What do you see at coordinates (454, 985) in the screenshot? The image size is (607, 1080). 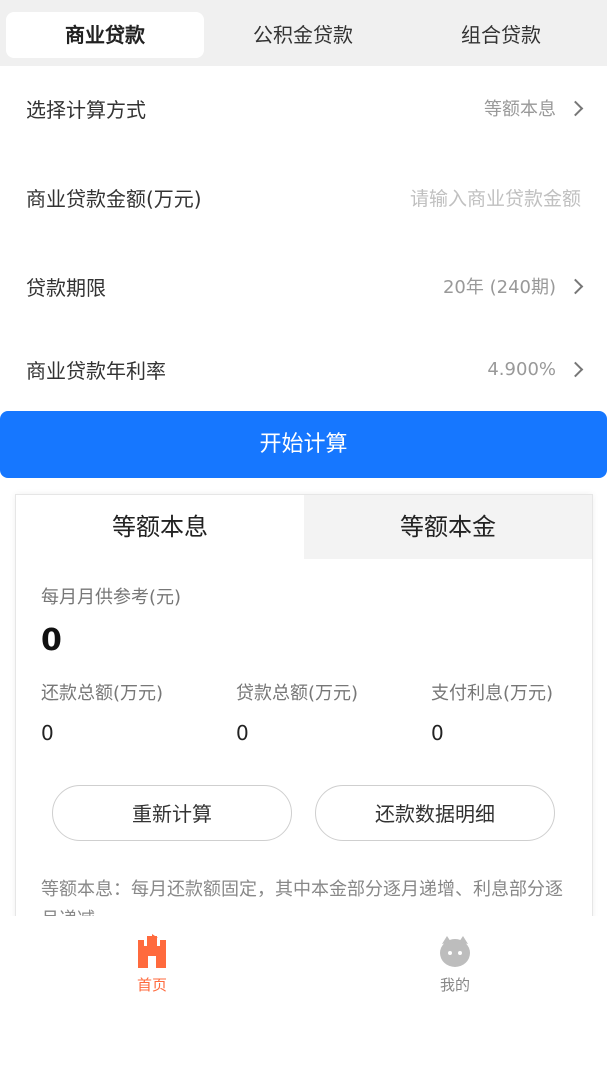 I see `nav-profile-label: 我的` at bounding box center [454, 985].